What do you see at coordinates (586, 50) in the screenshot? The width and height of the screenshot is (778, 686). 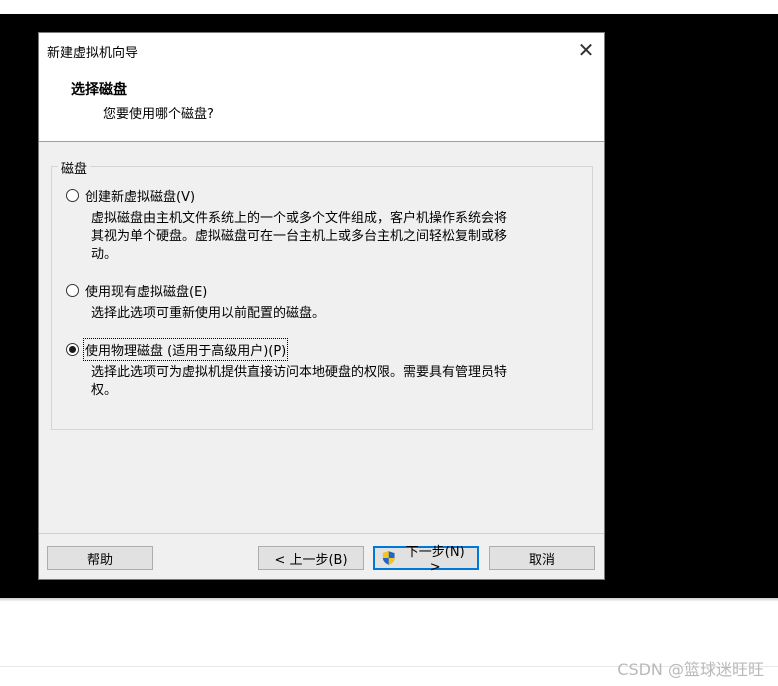 I see `close-icon: ✕` at bounding box center [586, 50].